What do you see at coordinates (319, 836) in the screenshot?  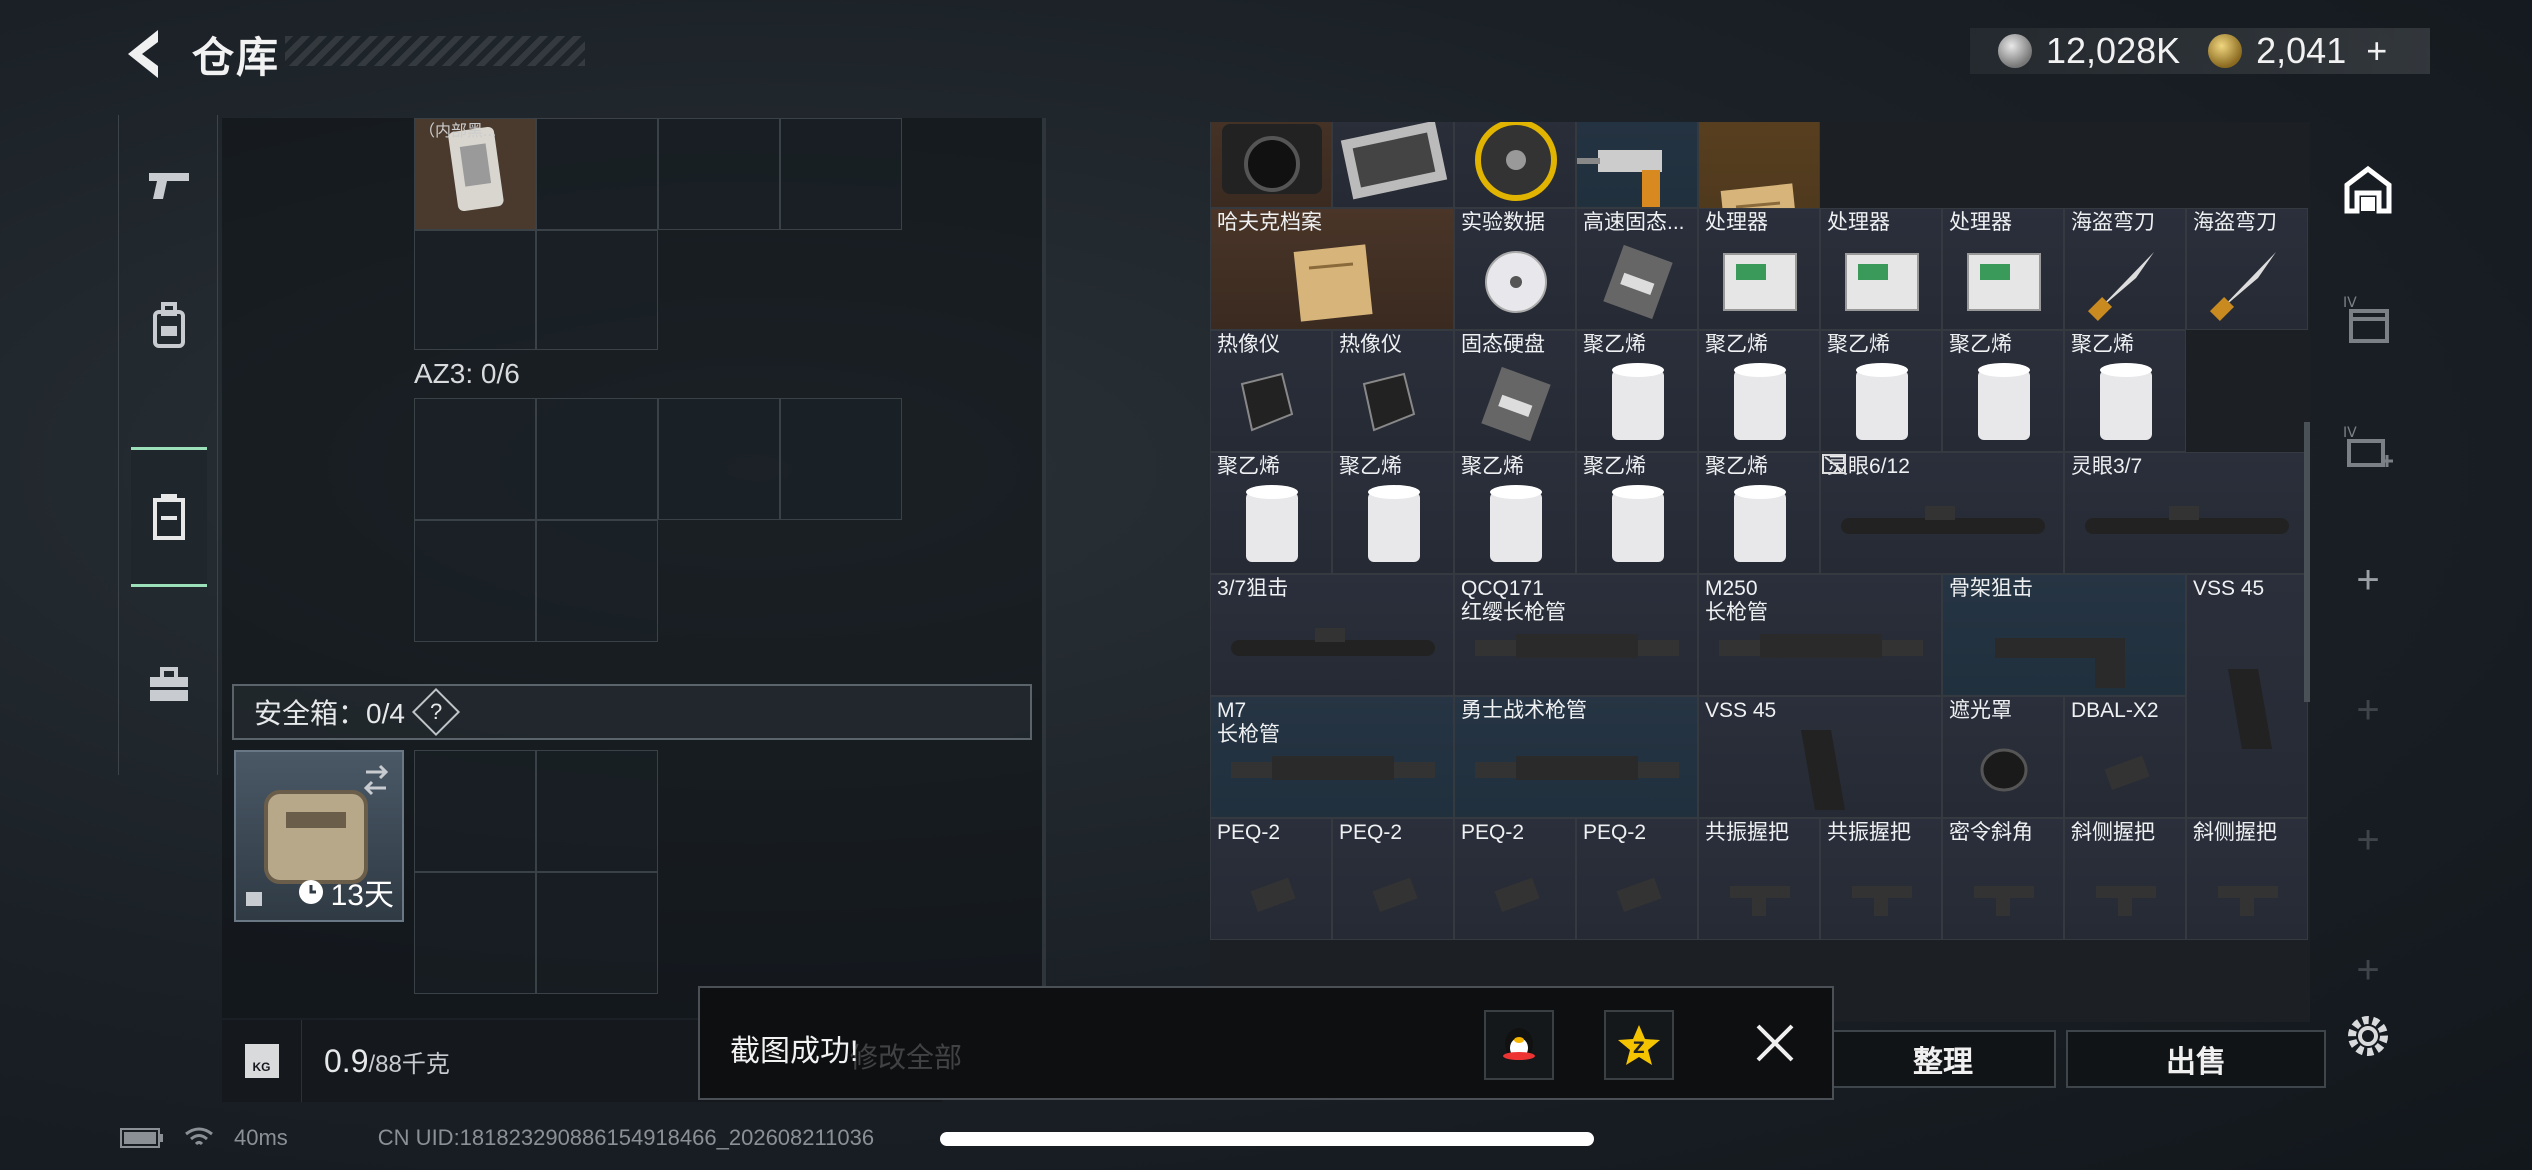 I see `safebox-item: 13天` at bounding box center [319, 836].